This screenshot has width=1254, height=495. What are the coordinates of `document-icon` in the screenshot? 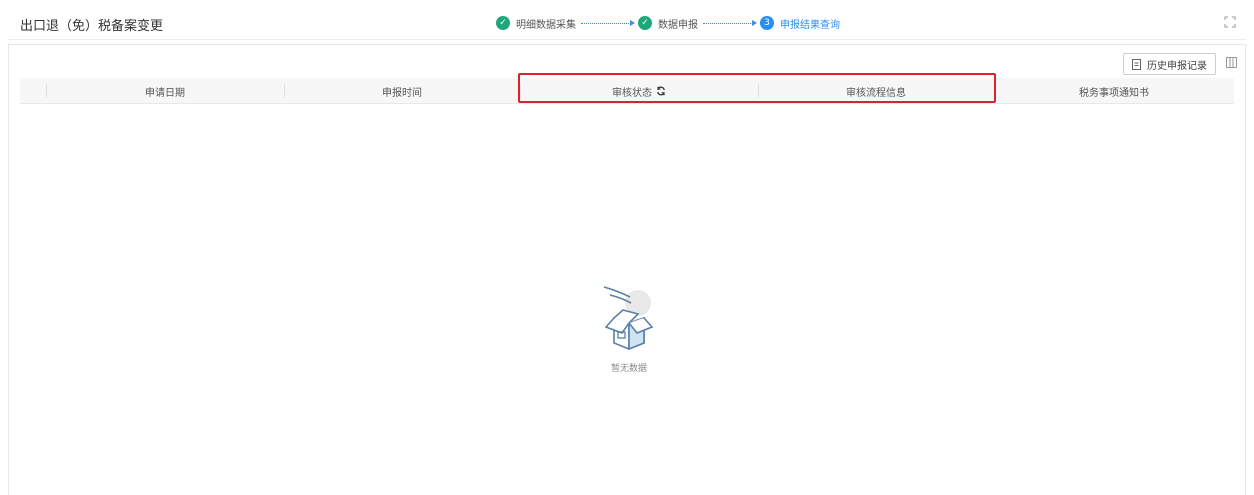 It's located at (1136, 64).